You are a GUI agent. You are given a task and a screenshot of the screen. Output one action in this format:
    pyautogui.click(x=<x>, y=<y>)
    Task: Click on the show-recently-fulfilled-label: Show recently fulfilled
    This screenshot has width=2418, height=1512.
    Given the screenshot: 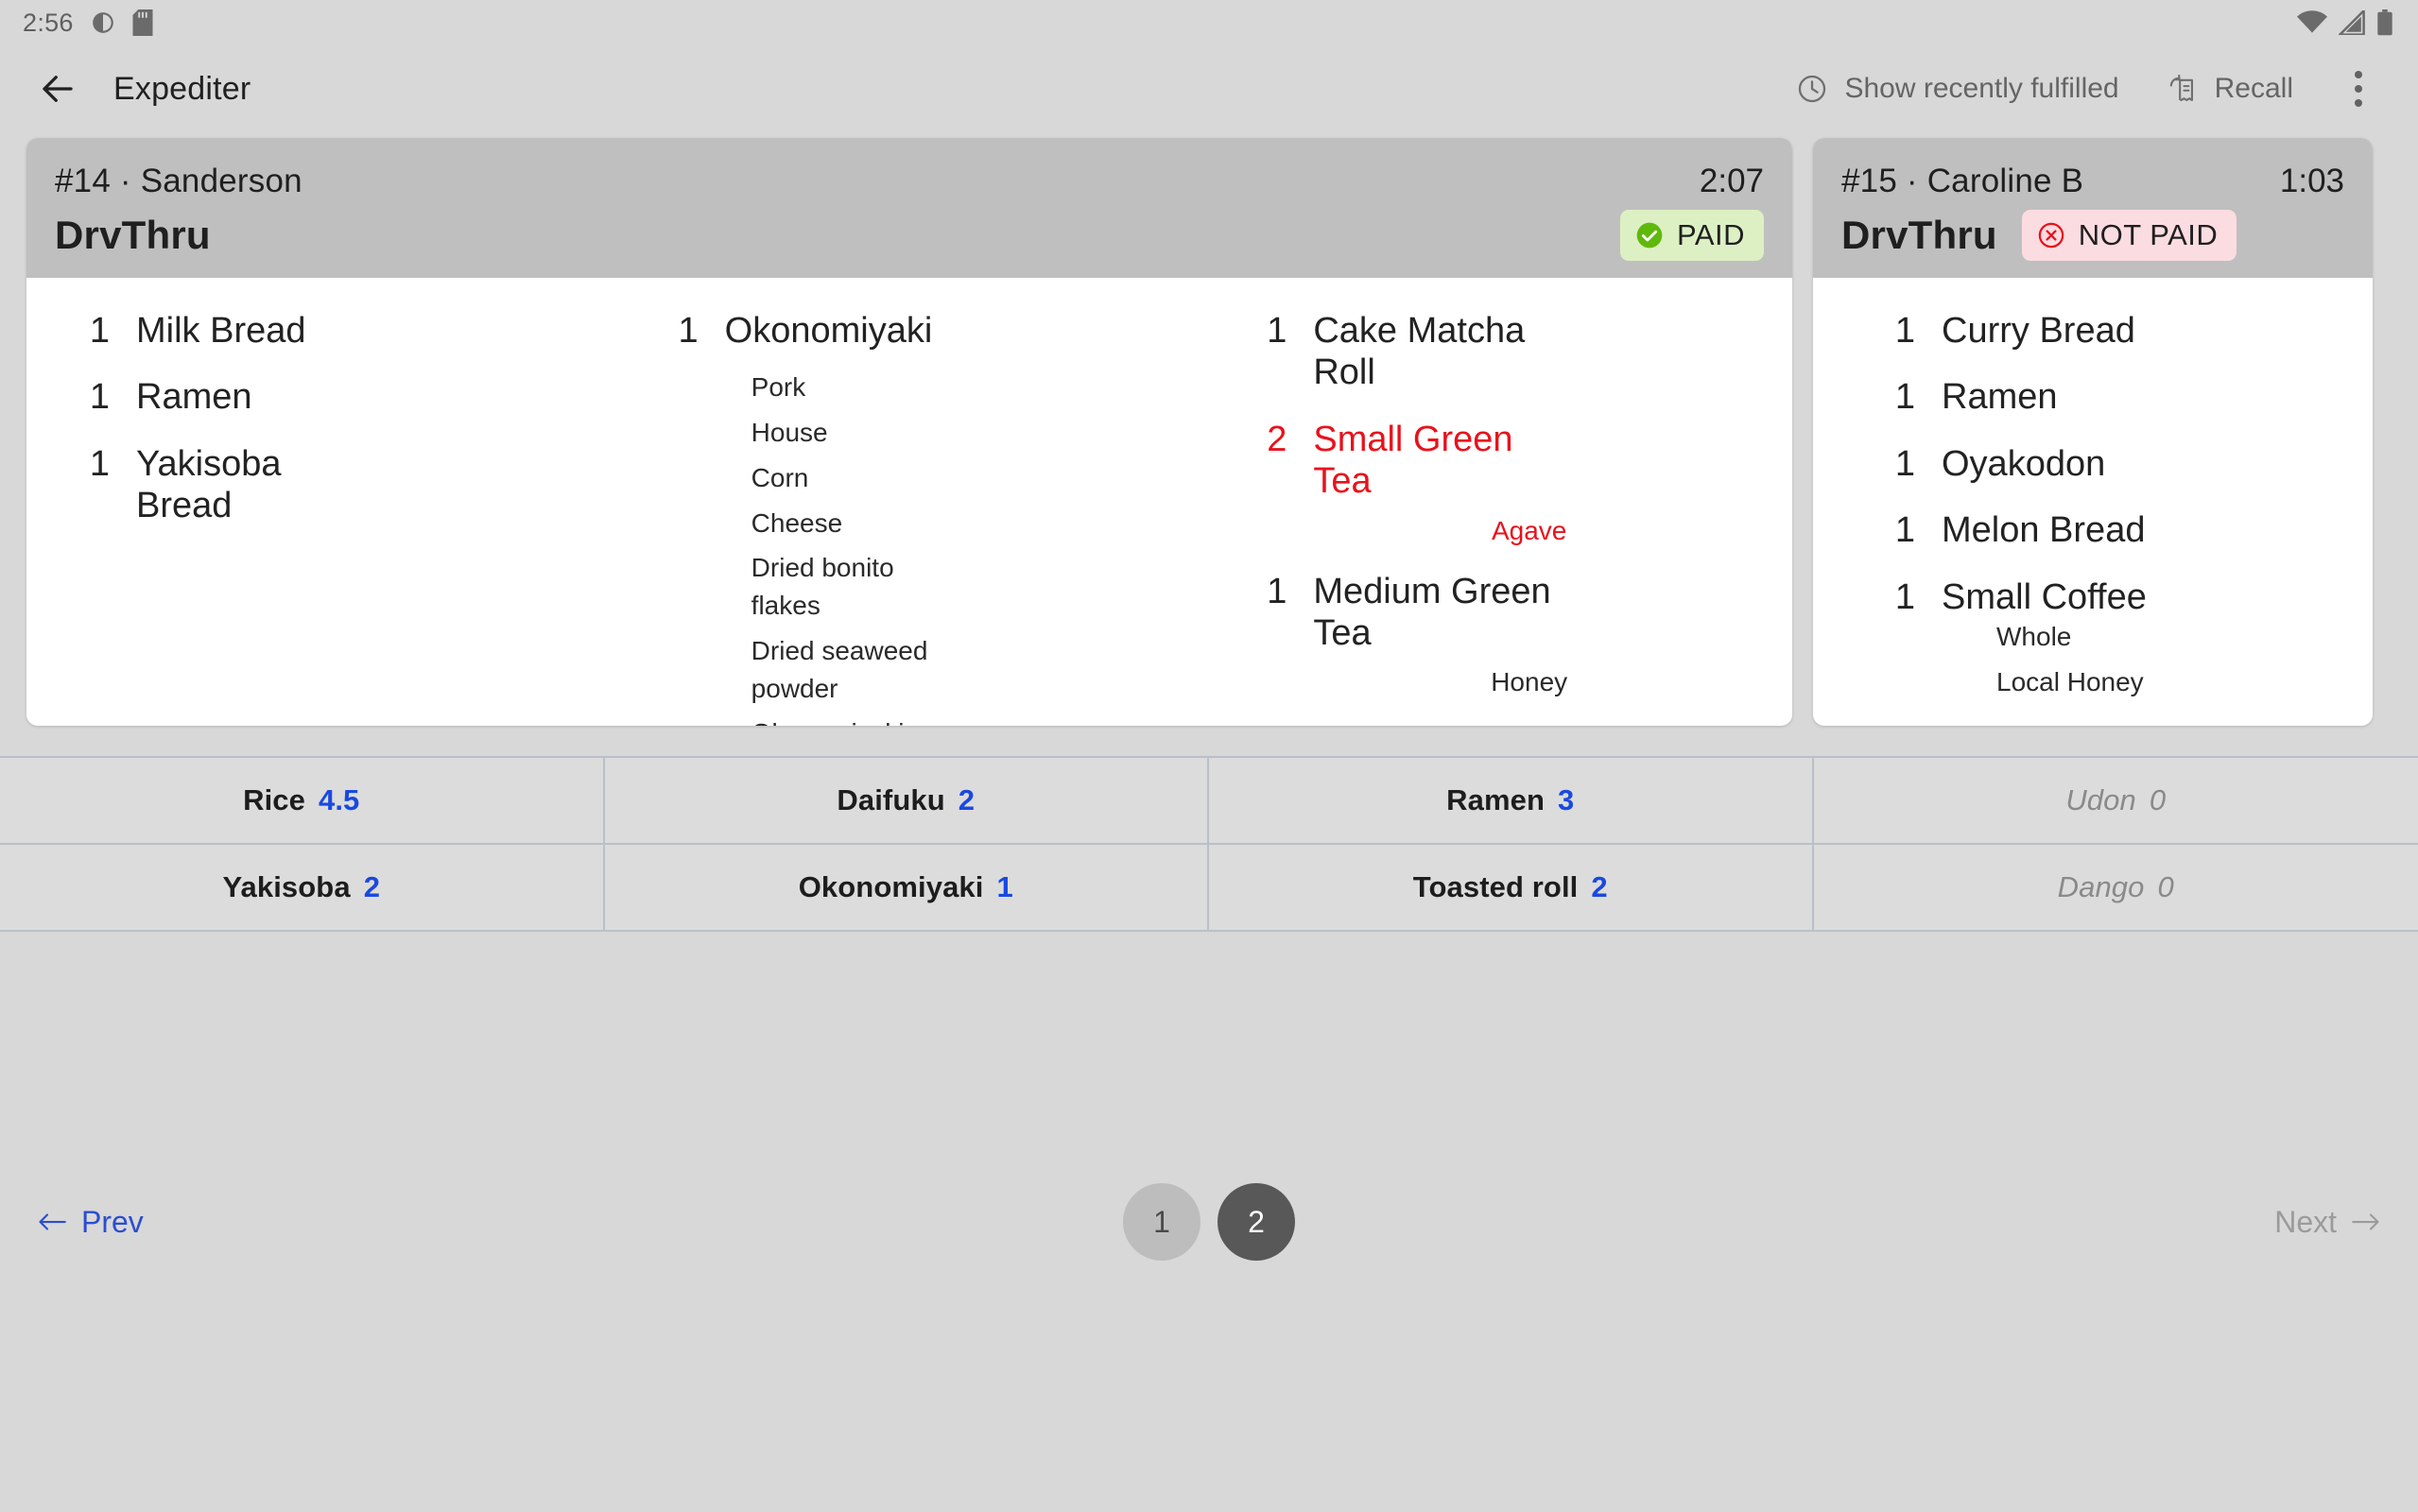 What is the action you would take?
    pyautogui.click(x=1982, y=88)
    